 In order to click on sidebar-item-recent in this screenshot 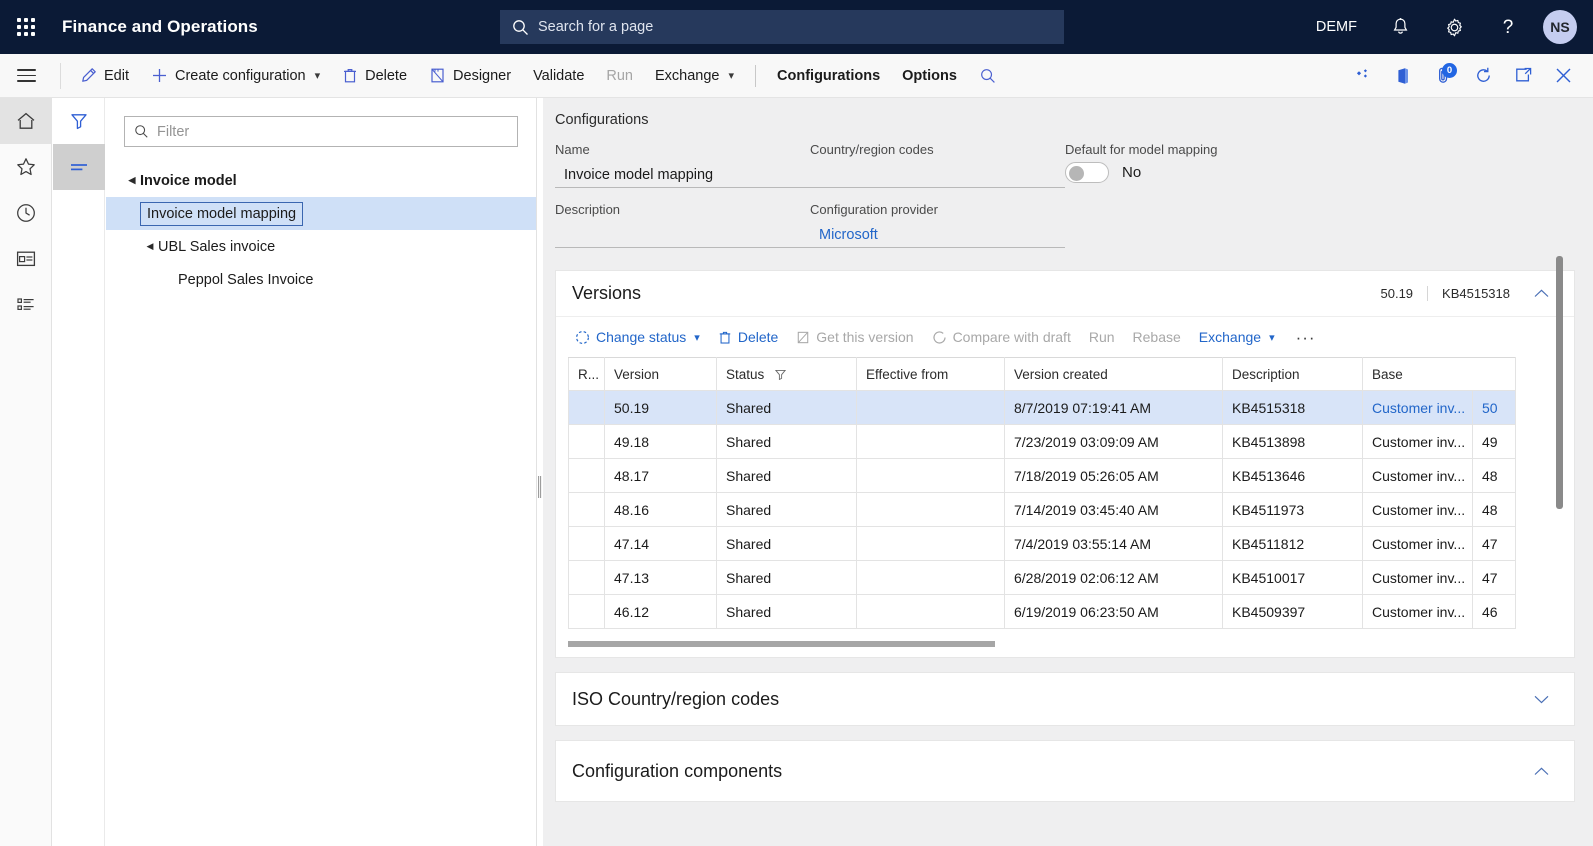, I will do `click(26, 213)`.